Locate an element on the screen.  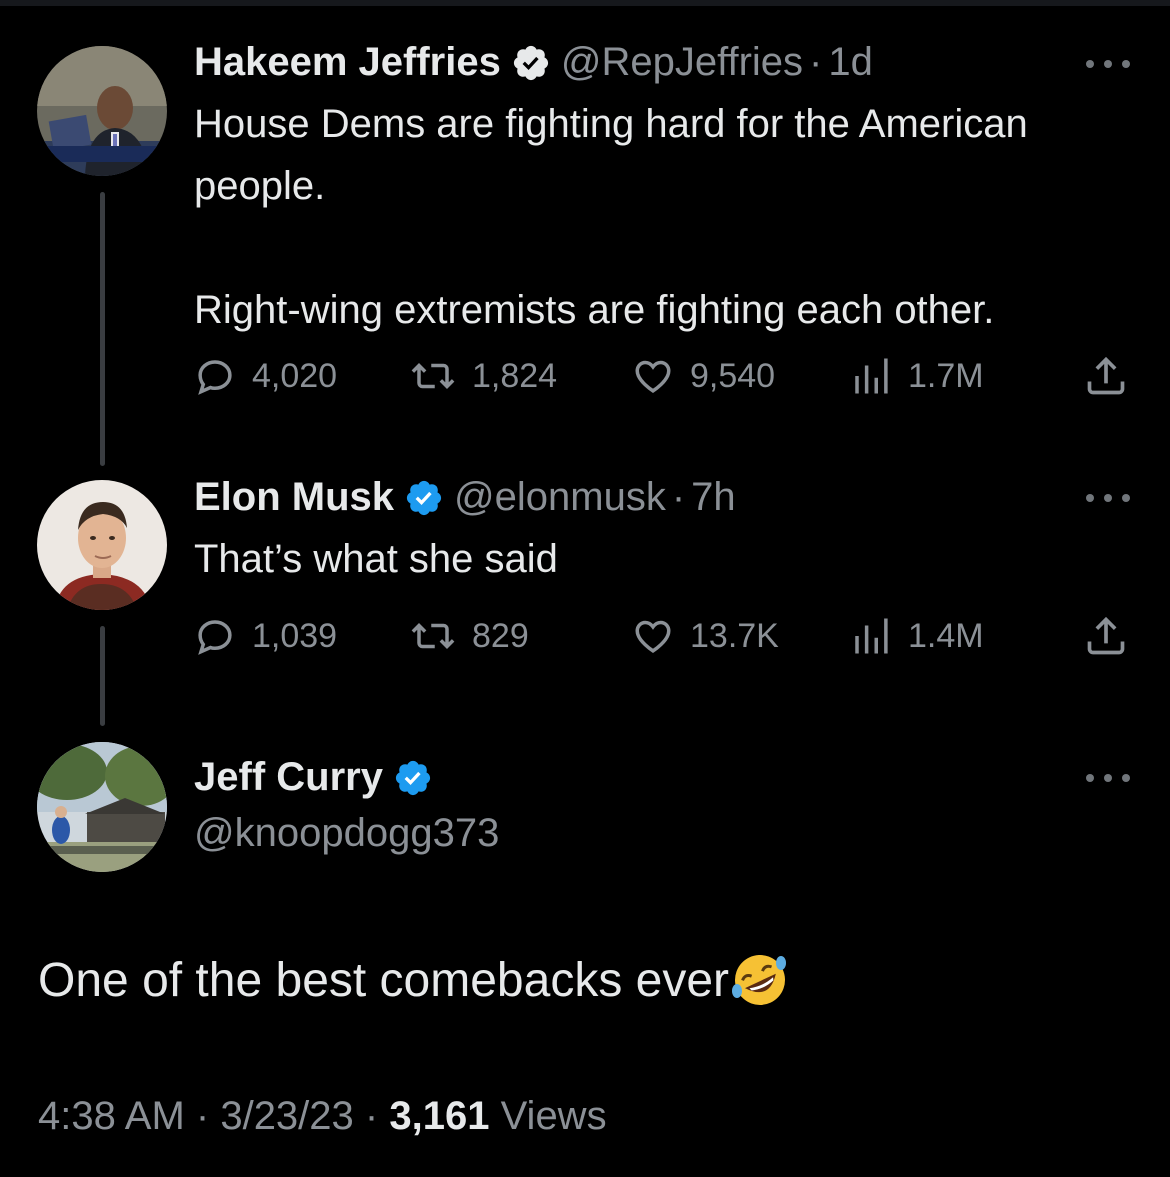
author-handle: @elonmusk is located at coordinates (560, 497).